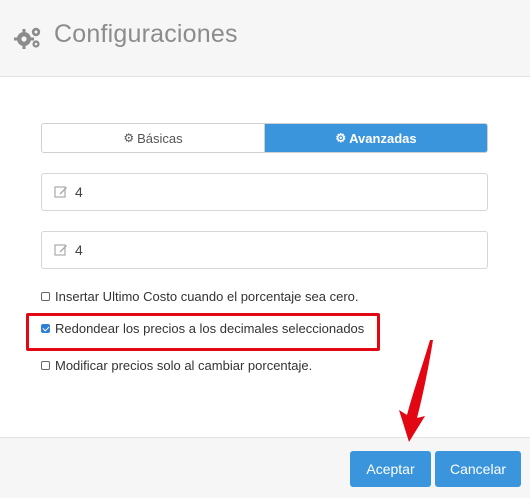 This screenshot has height=498, width=530. What do you see at coordinates (146, 34) in the screenshot?
I see `modal-title: Configuraciones` at bounding box center [146, 34].